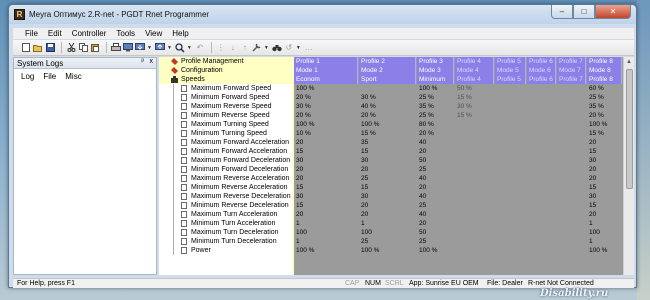  Describe the element at coordinates (474, 106) in the screenshot. I see `table-cell: 30 %` at that location.